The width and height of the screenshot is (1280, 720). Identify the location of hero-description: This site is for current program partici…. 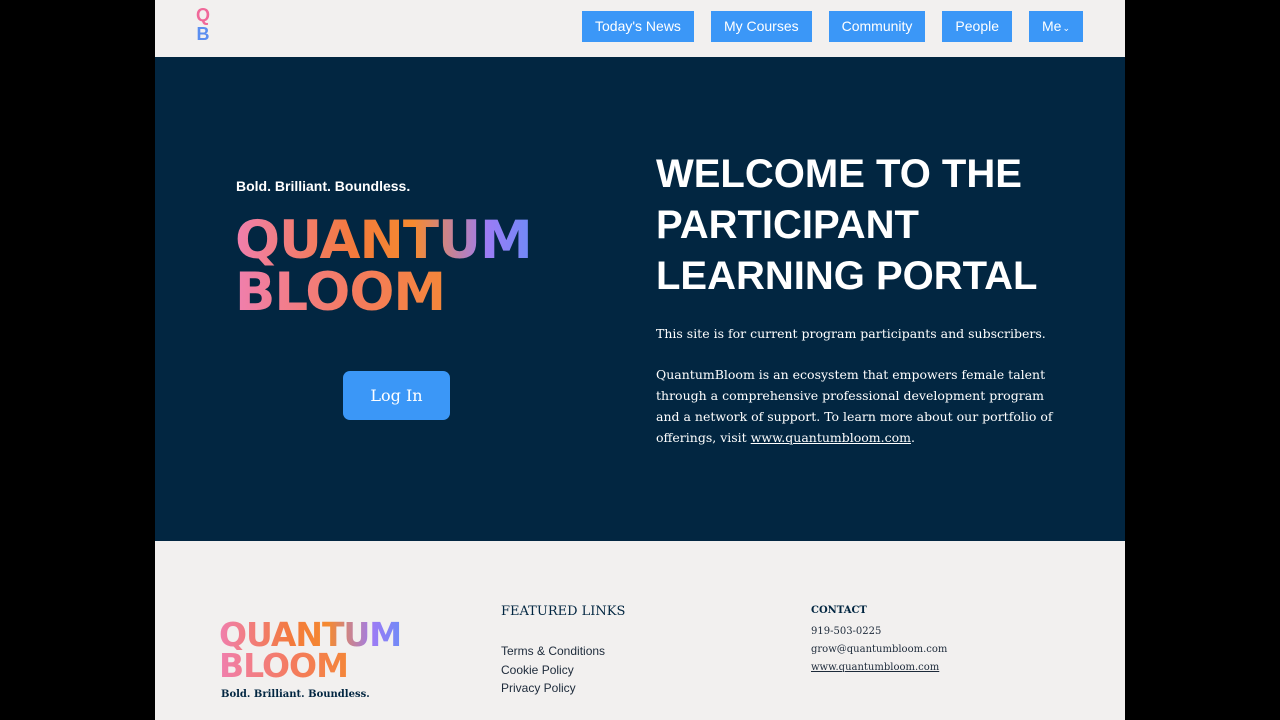
(863, 395).